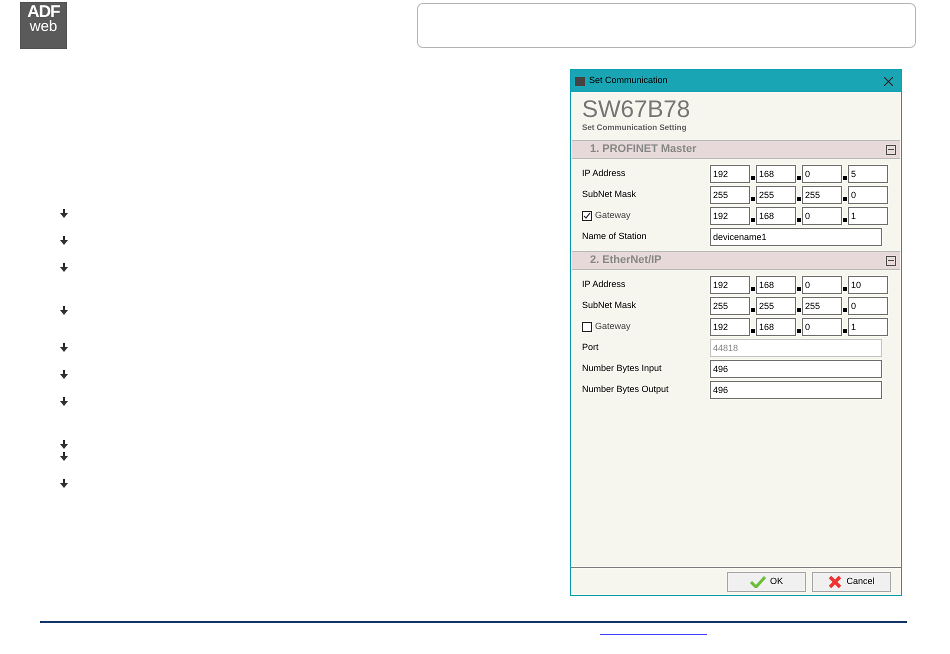 The height and width of the screenshot is (654, 950). Describe the element at coordinates (590, 347) in the screenshot. I see `field-label: Port` at that location.